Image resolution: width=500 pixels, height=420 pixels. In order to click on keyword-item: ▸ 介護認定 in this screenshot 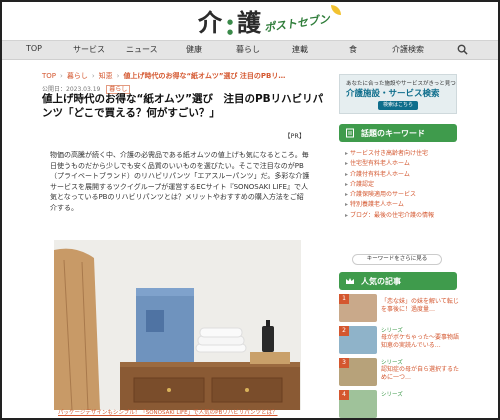, I will do `click(402, 185)`.